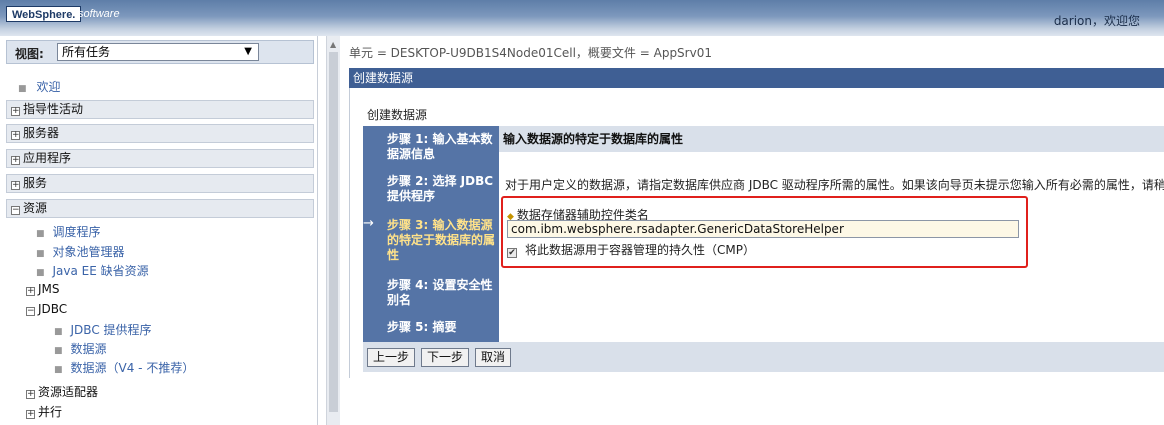  What do you see at coordinates (831, 139) in the screenshot?
I see `content-header: 输入数据源的特定于数据库的属性` at bounding box center [831, 139].